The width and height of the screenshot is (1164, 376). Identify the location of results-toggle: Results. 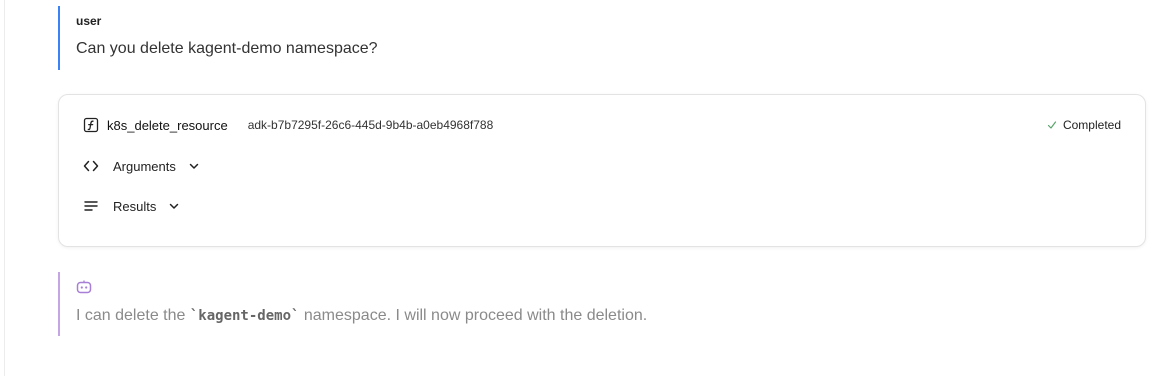
(131, 206).